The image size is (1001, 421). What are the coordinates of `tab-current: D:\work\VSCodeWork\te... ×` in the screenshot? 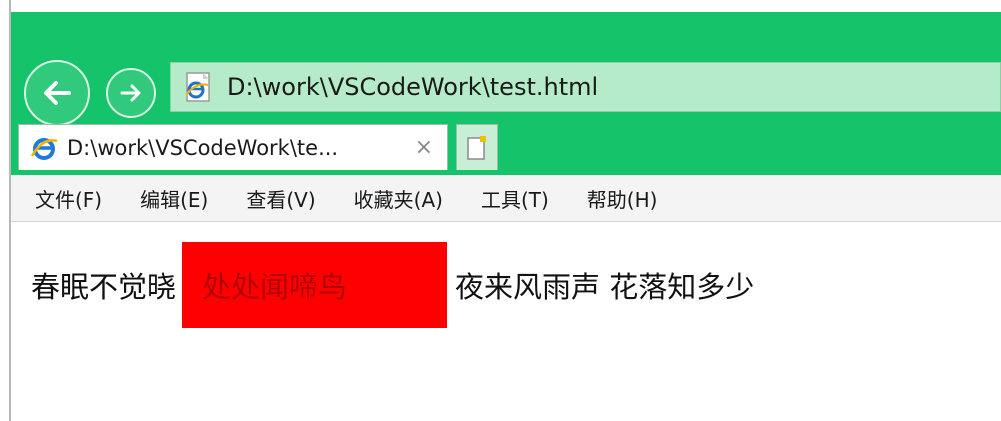 It's located at (233, 147).